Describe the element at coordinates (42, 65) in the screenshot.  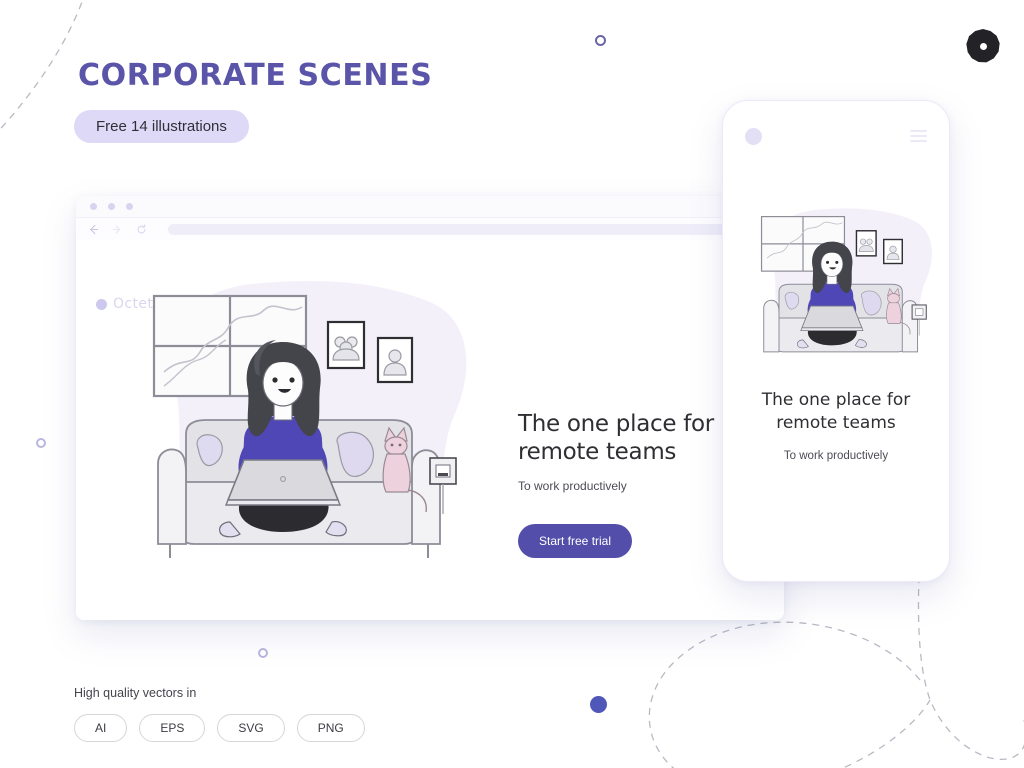
I see `dashed-arc-top-left` at that location.